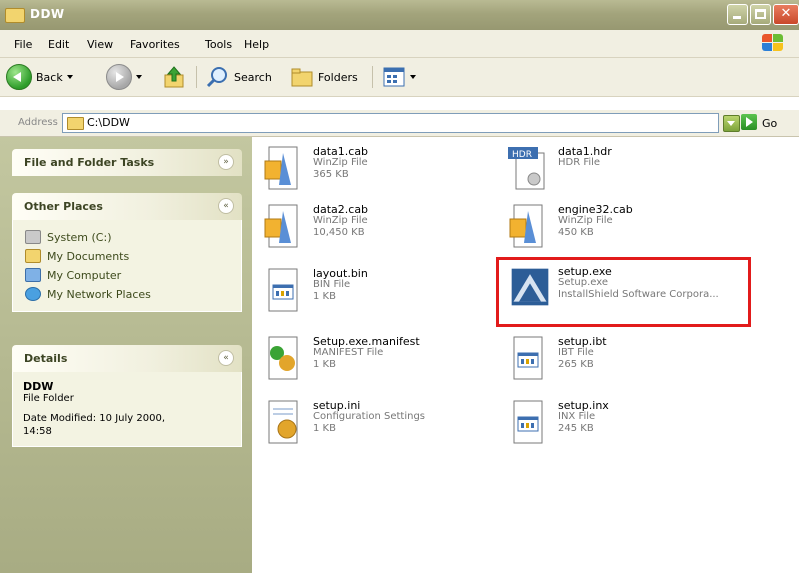 This screenshot has width=799, height=573. I want to click on folders-label: Folders, so click(338, 77).